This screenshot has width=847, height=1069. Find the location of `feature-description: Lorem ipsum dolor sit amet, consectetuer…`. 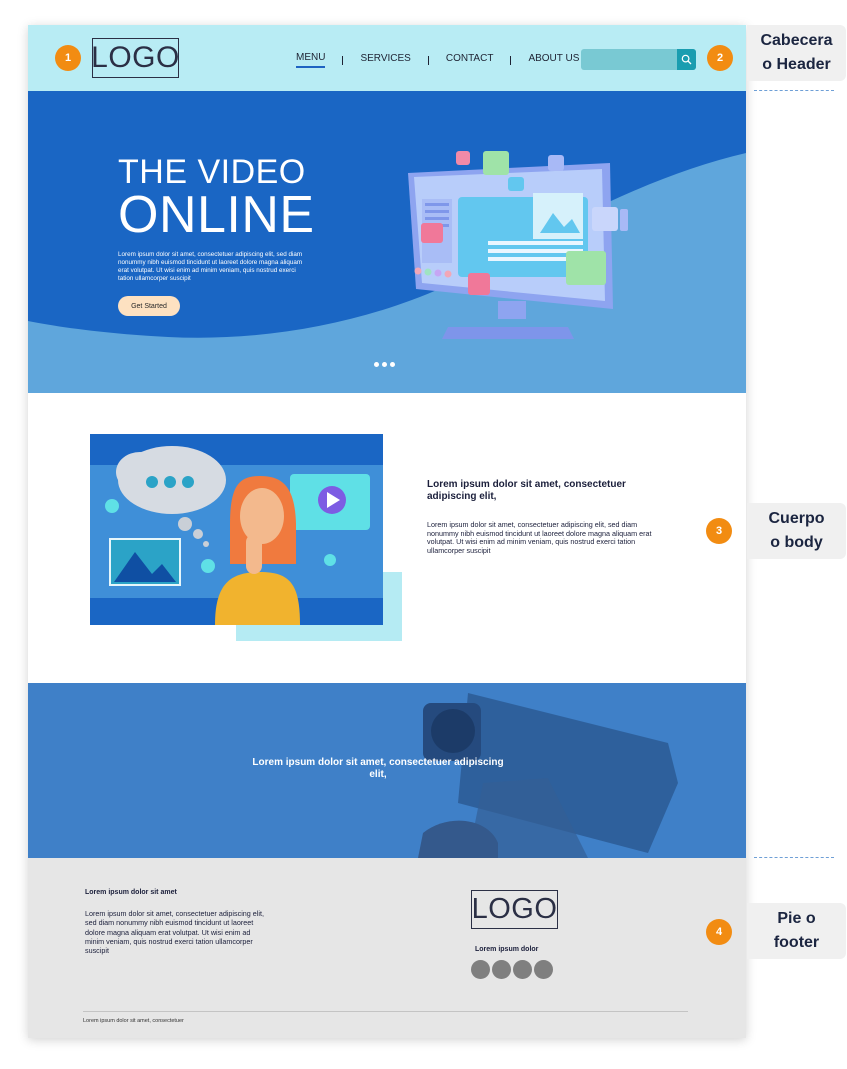

feature-description: Lorem ipsum dolor sit amet, consectetuer… is located at coordinates (539, 538).